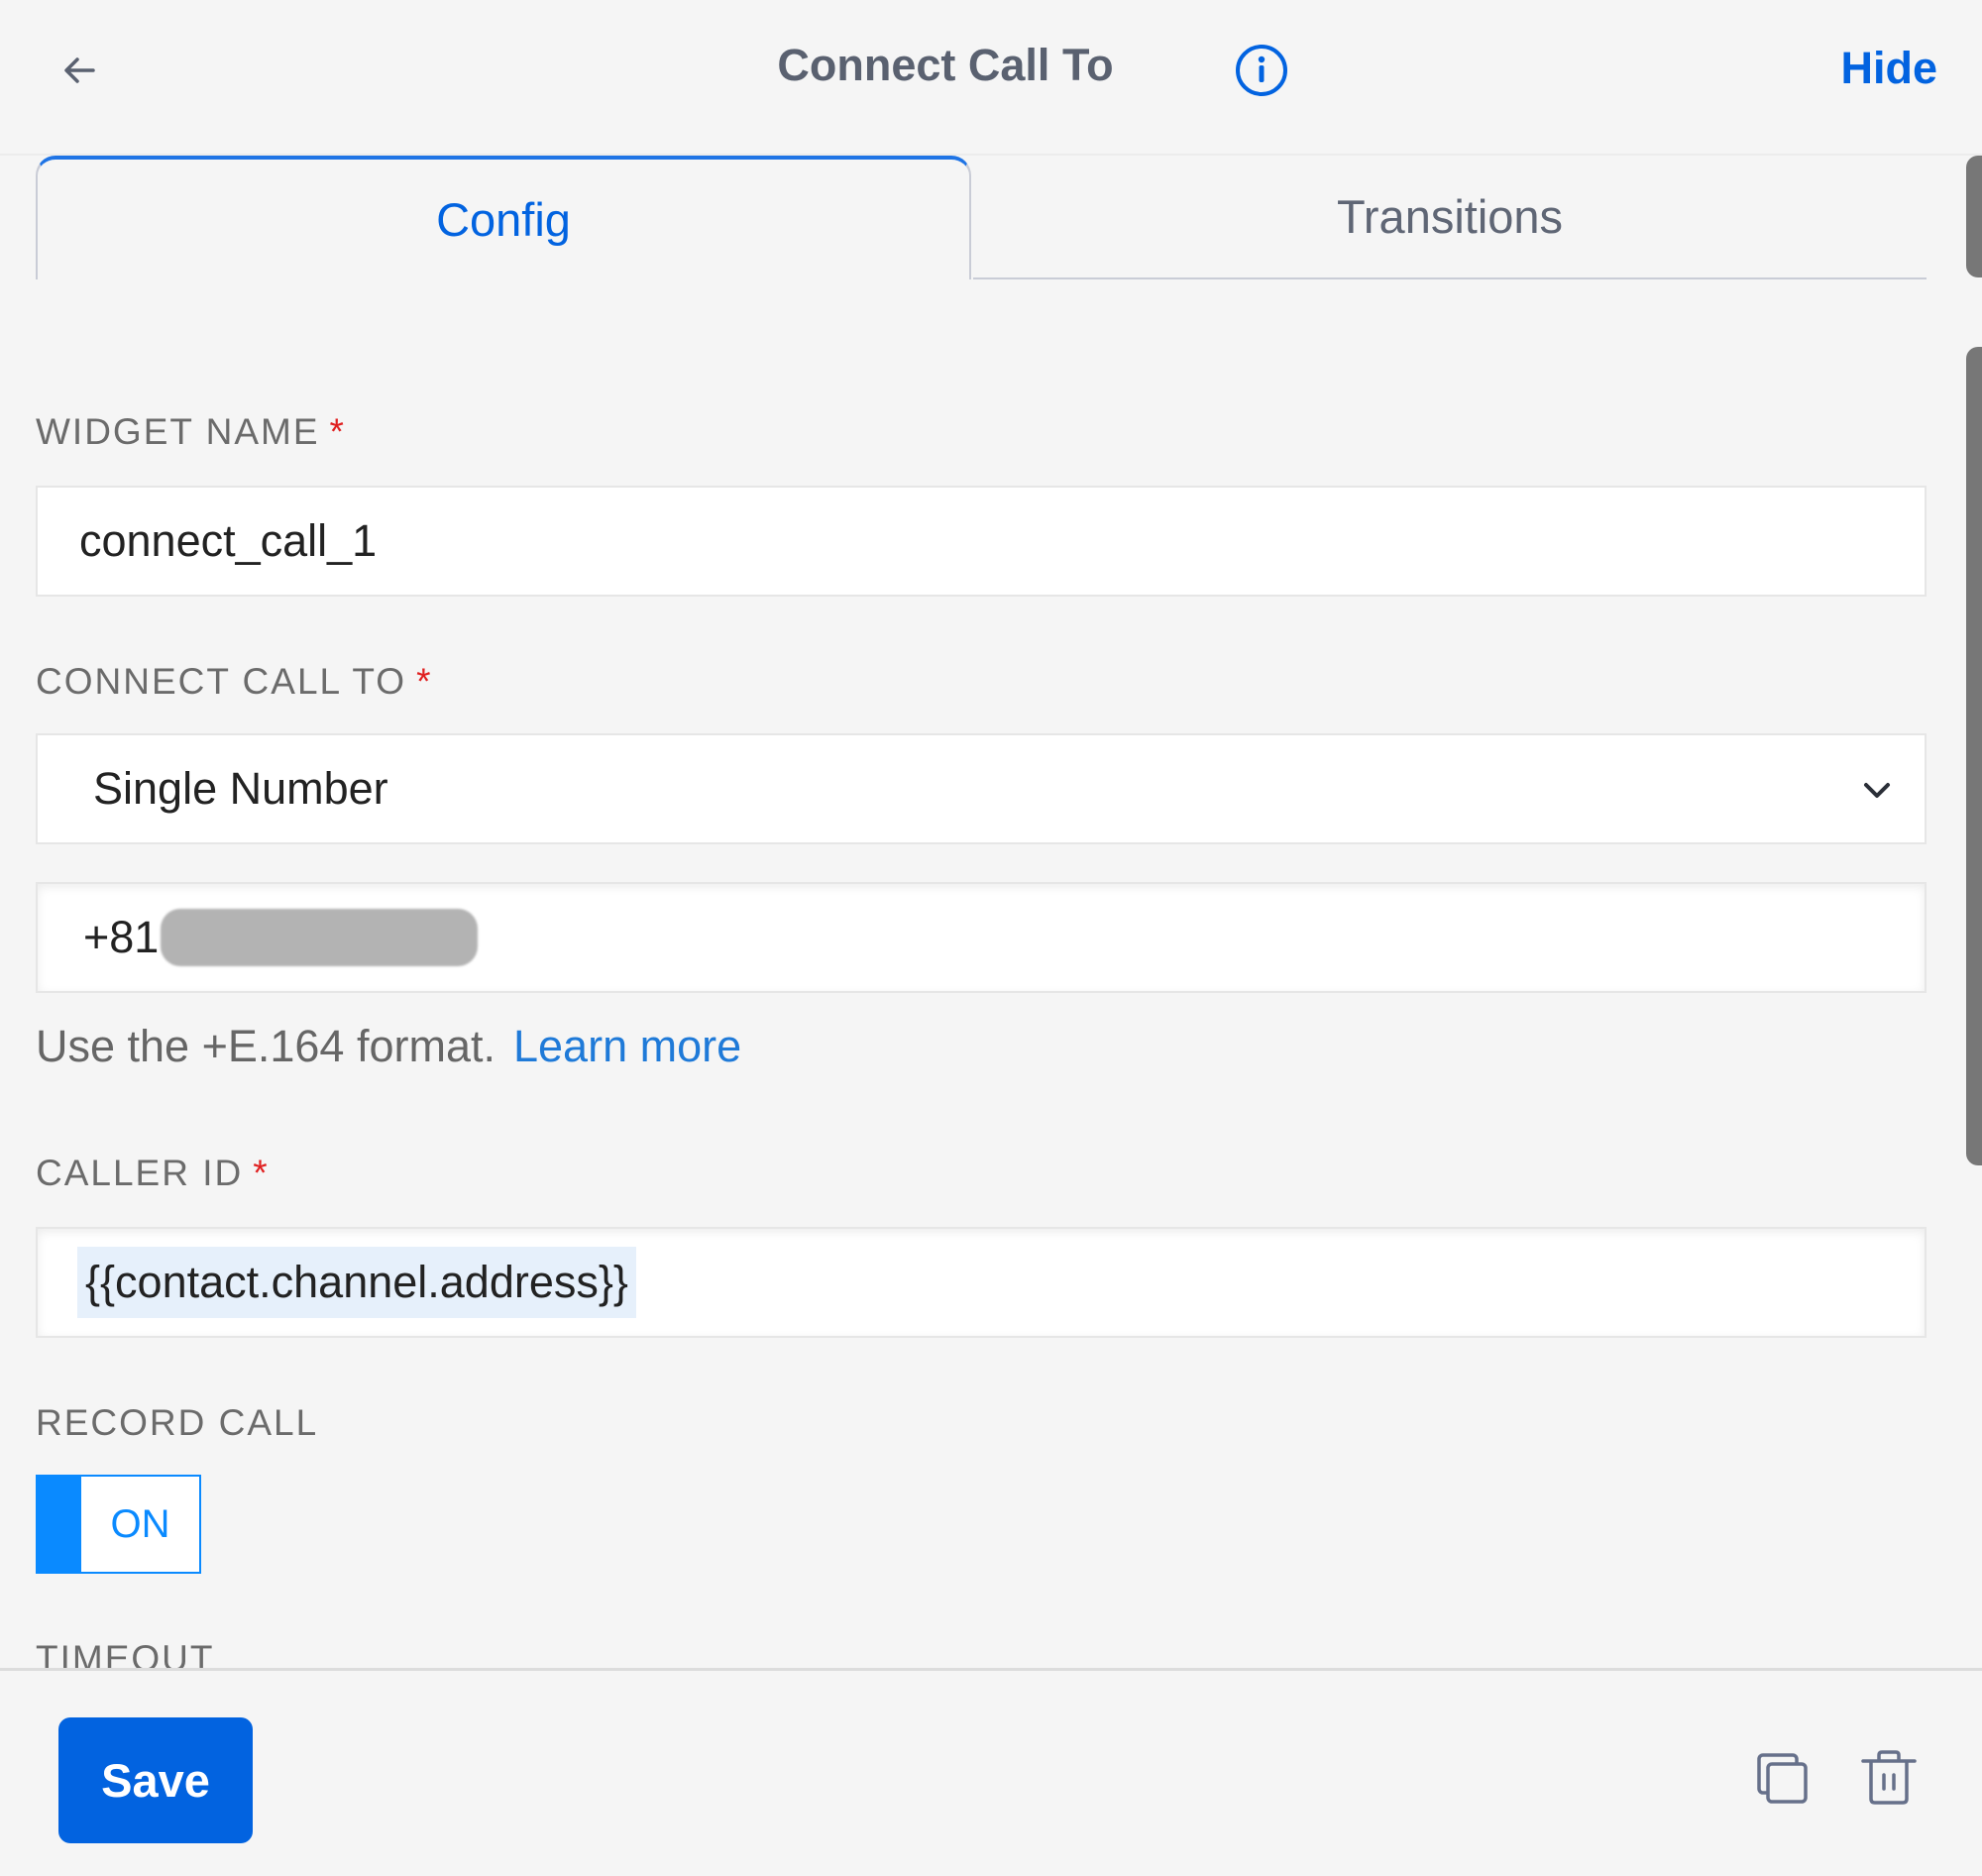  I want to click on info-circle-icon, so click(1261, 70).